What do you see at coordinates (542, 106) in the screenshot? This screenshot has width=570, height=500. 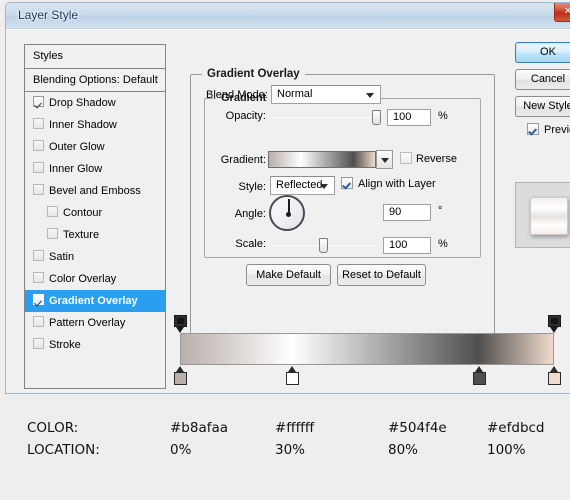 I see `new-style-button: New Style` at bounding box center [542, 106].